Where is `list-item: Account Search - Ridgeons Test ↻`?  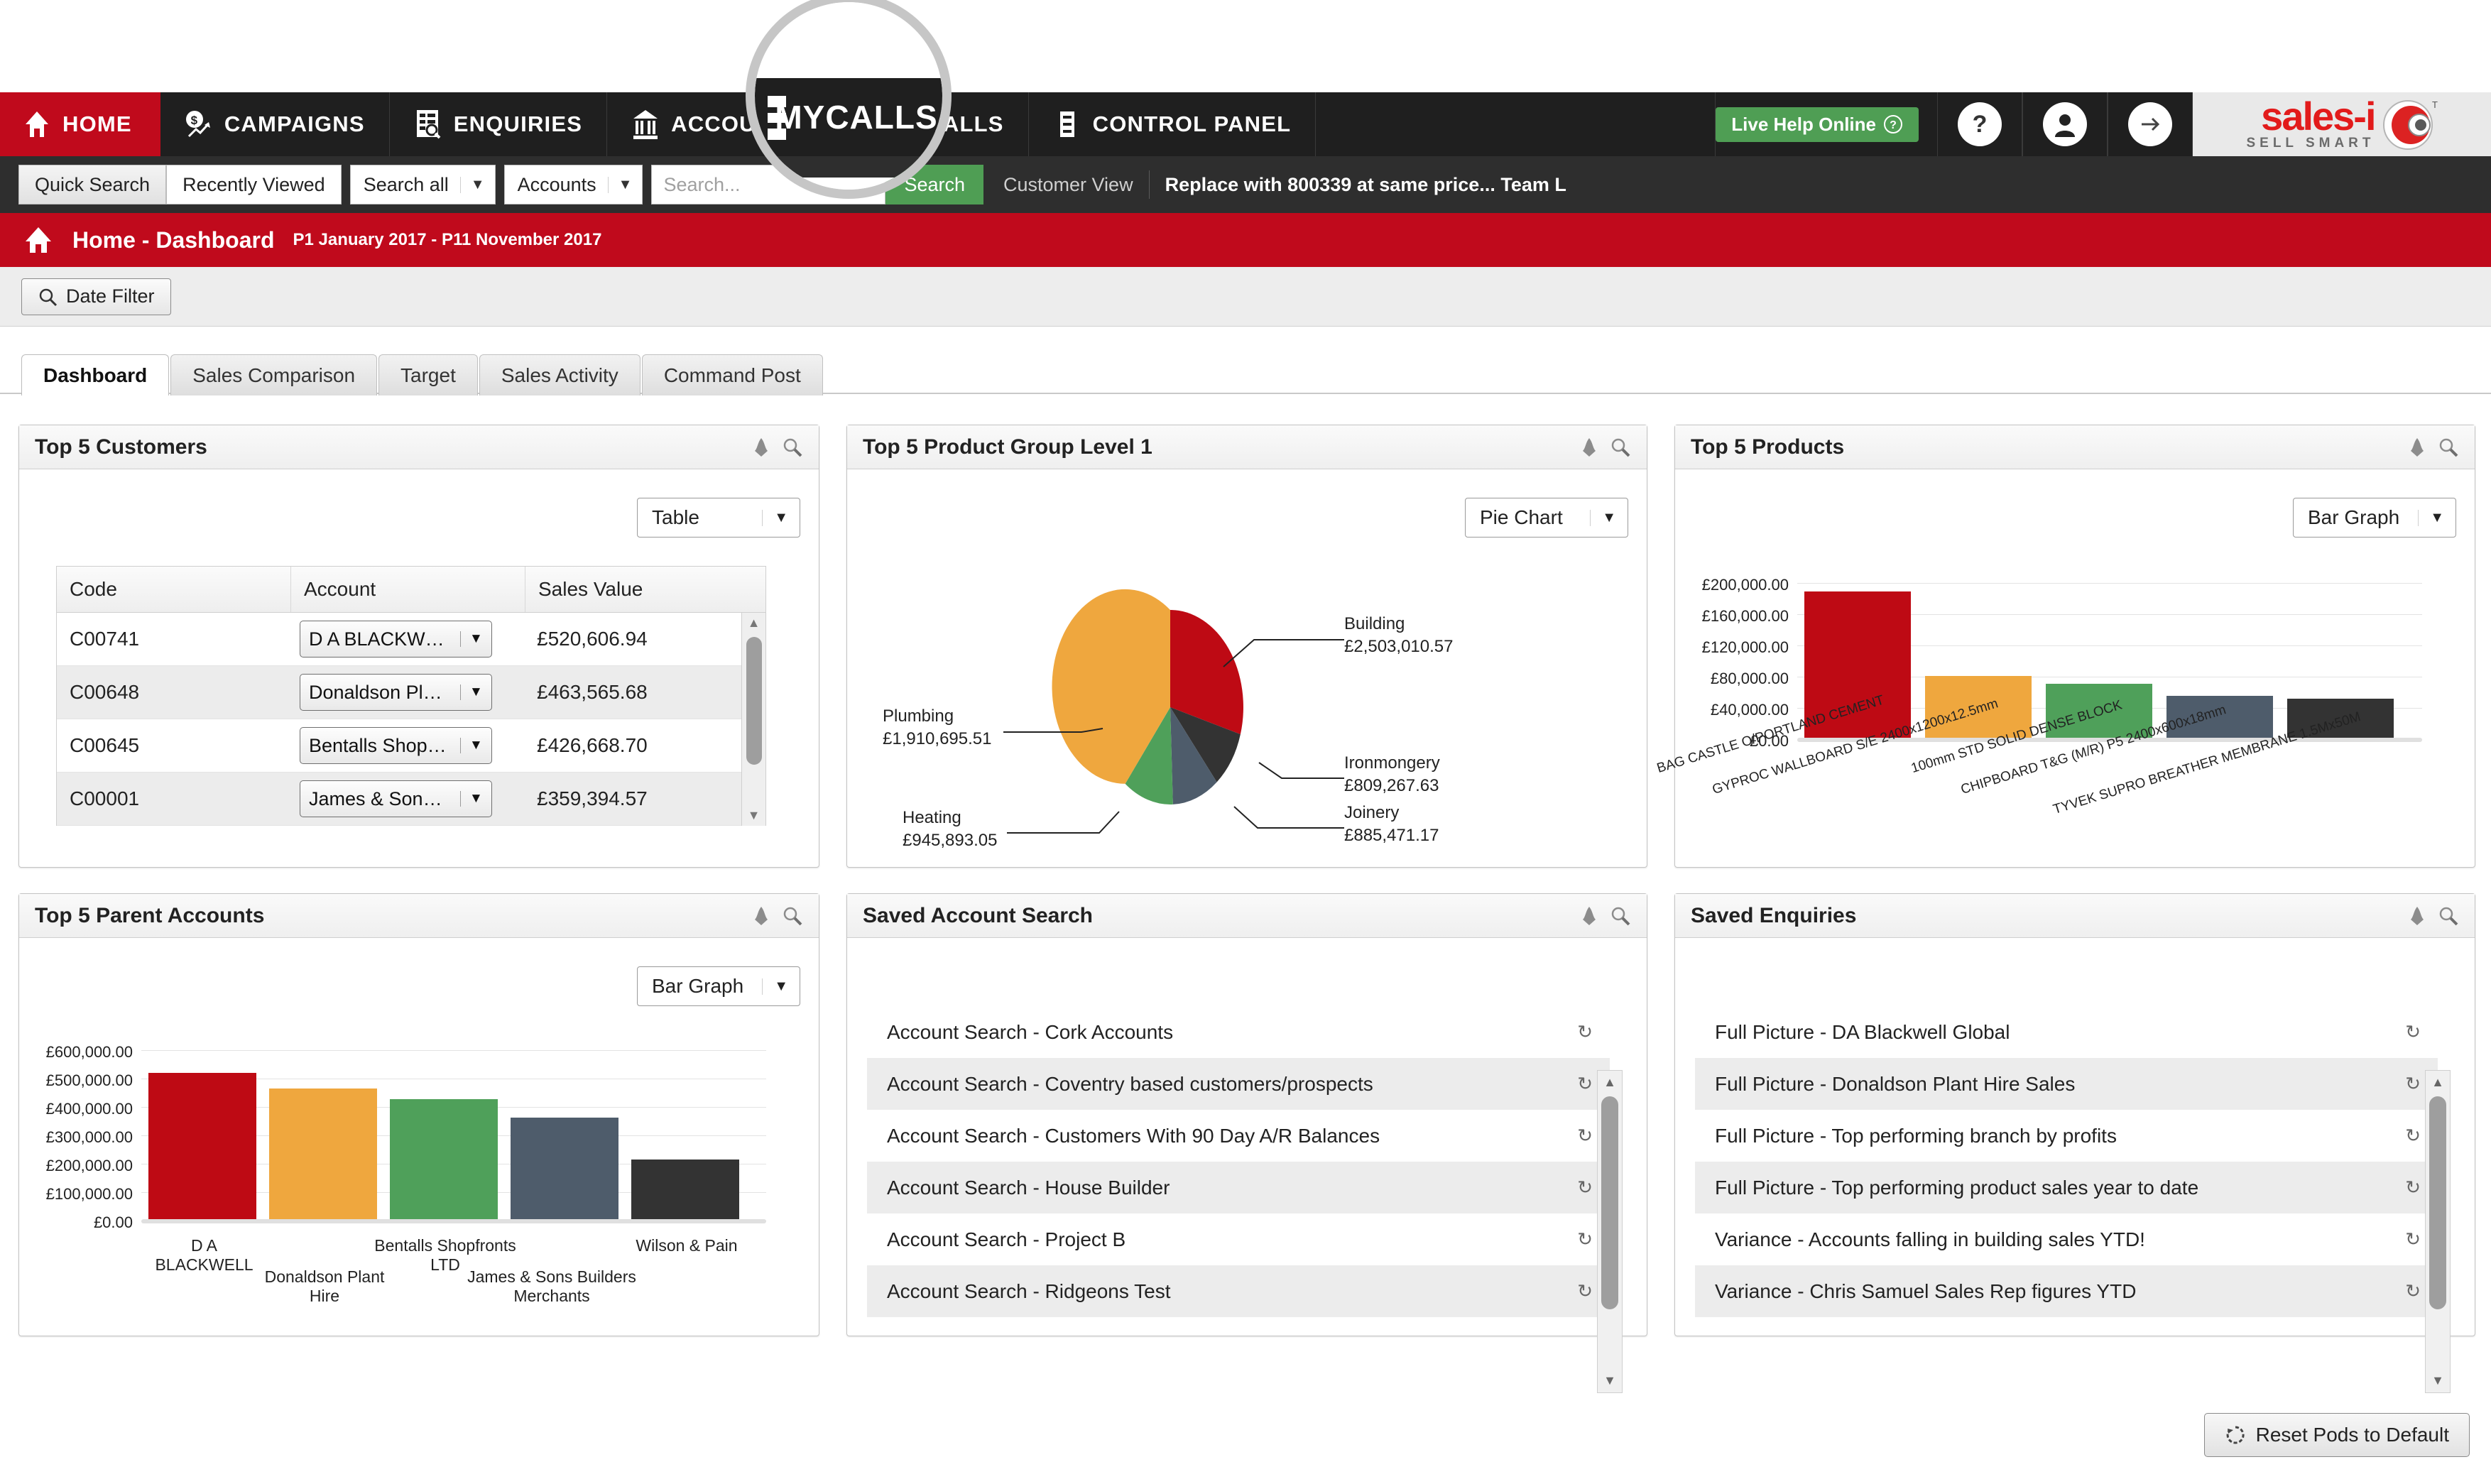
list-item: Account Search - Ridgeons Test ↻ is located at coordinates (1238, 1291).